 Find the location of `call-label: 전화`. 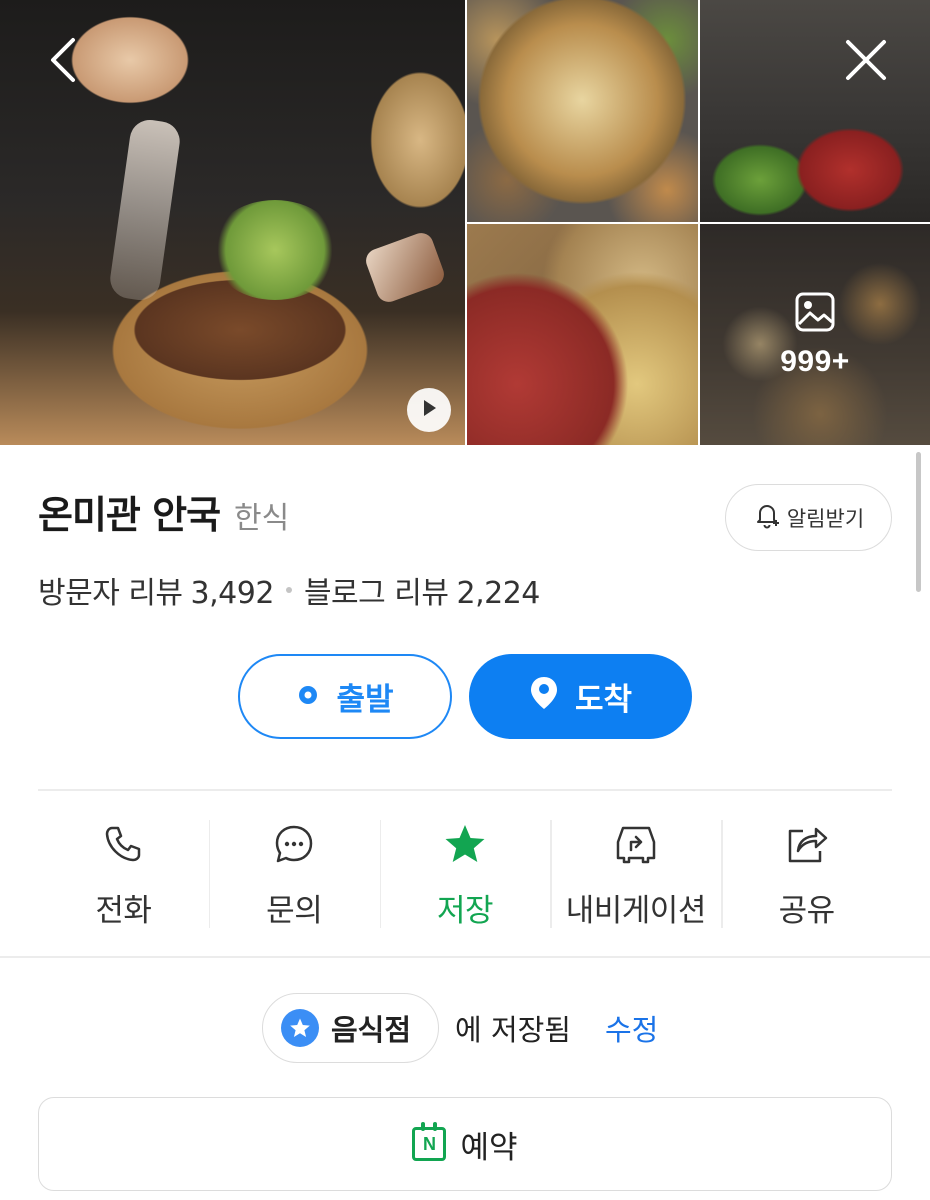

call-label: 전화 is located at coordinates (123, 911).